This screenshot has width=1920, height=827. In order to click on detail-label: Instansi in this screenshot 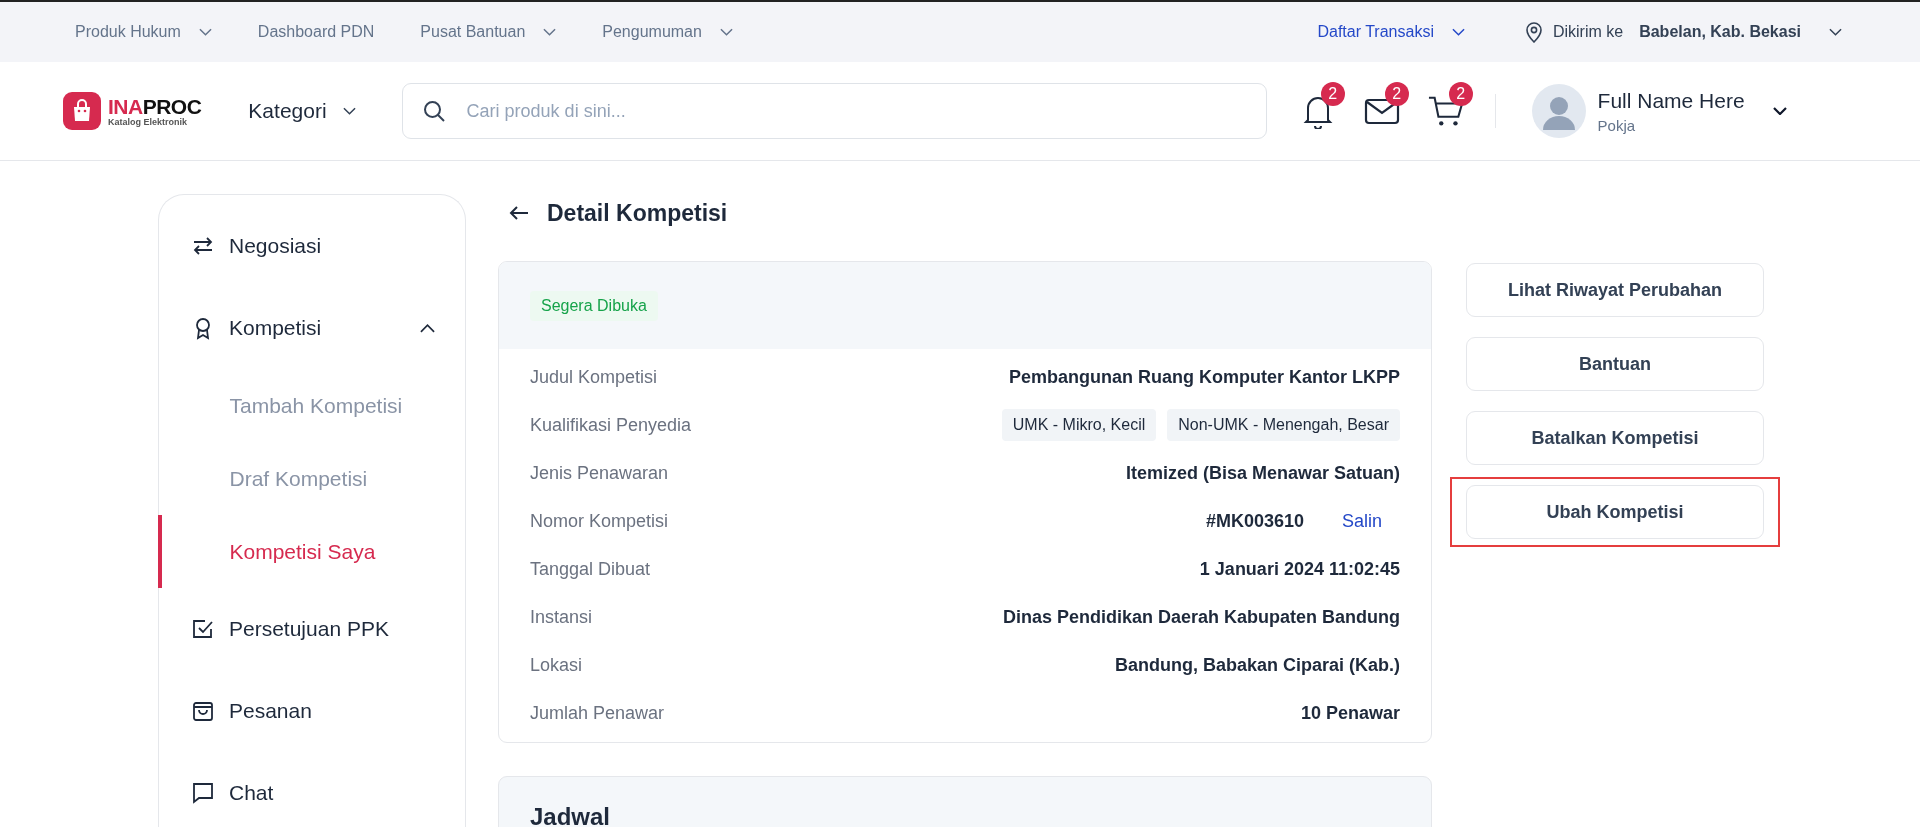, I will do `click(561, 617)`.